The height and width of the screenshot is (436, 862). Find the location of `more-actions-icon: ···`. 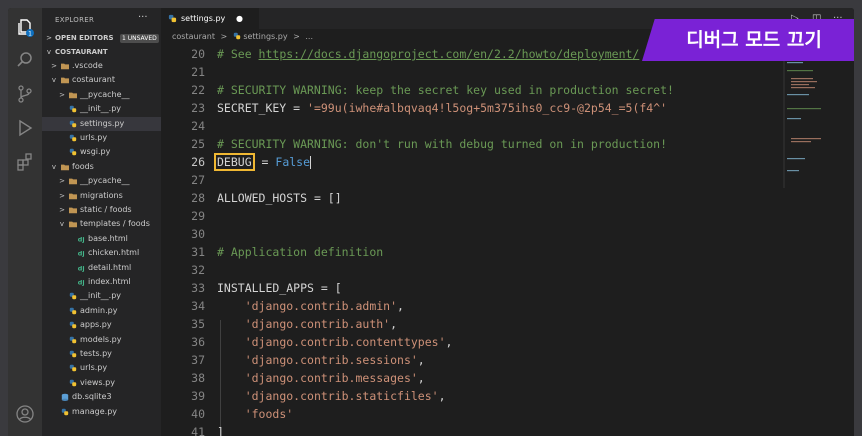

more-actions-icon: ··· is located at coordinates (143, 17).